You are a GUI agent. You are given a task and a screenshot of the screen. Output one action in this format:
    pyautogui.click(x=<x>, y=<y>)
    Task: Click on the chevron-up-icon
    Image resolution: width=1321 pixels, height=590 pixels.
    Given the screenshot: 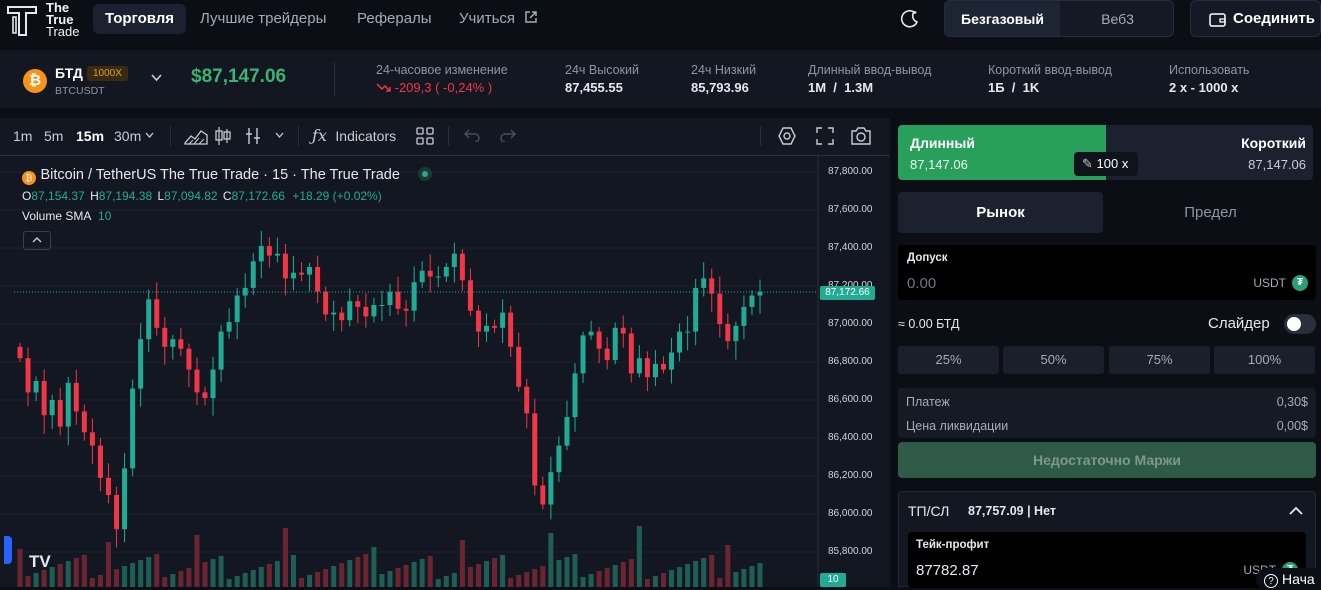 What is the action you would take?
    pyautogui.click(x=1296, y=510)
    